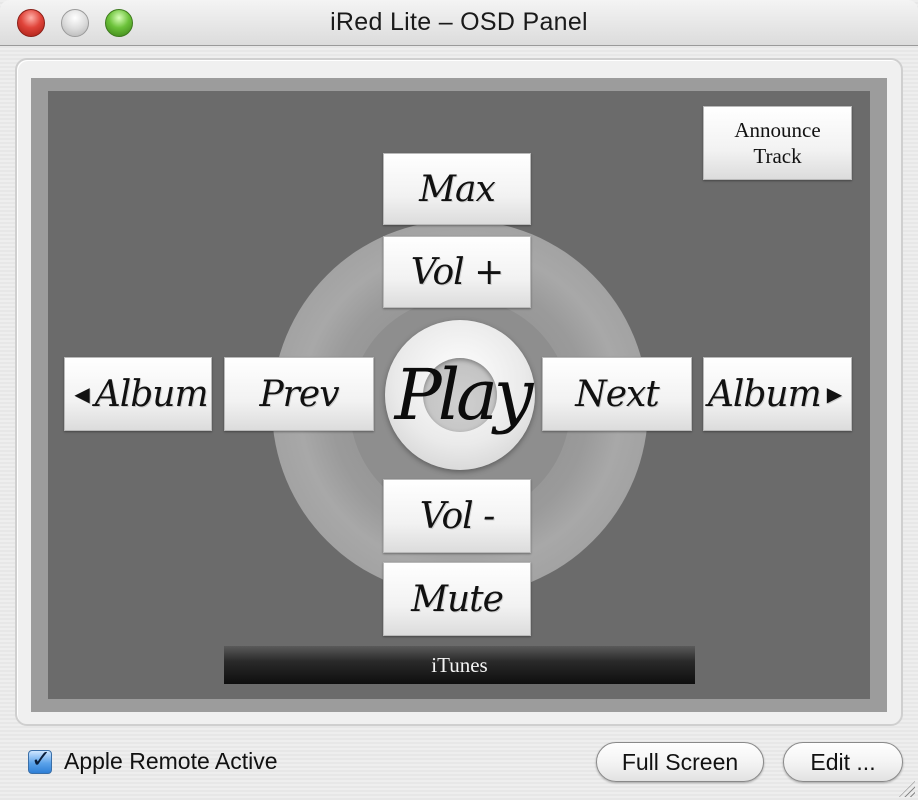  I want to click on volume-up-button: Vol +, so click(457, 272).